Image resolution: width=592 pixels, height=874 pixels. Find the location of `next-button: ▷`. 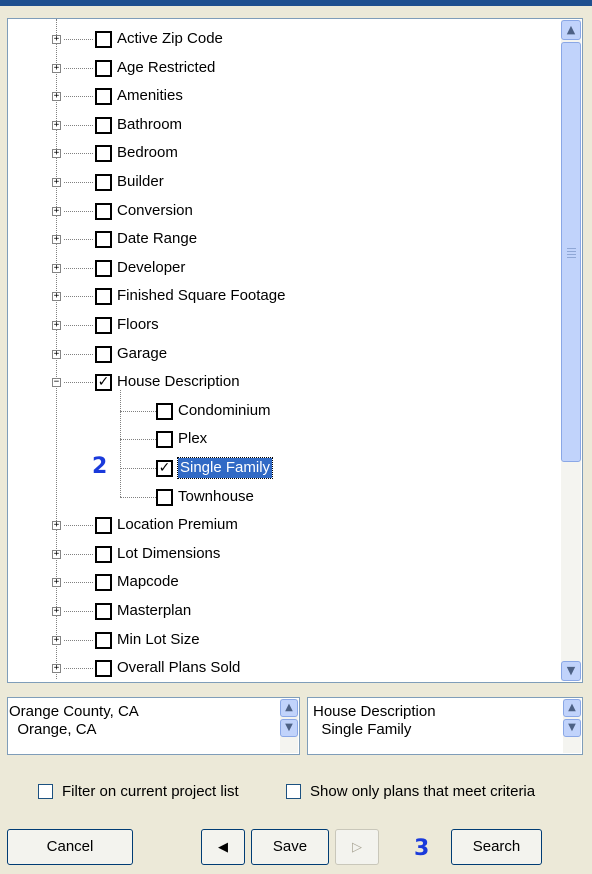

next-button: ▷ is located at coordinates (357, 847).